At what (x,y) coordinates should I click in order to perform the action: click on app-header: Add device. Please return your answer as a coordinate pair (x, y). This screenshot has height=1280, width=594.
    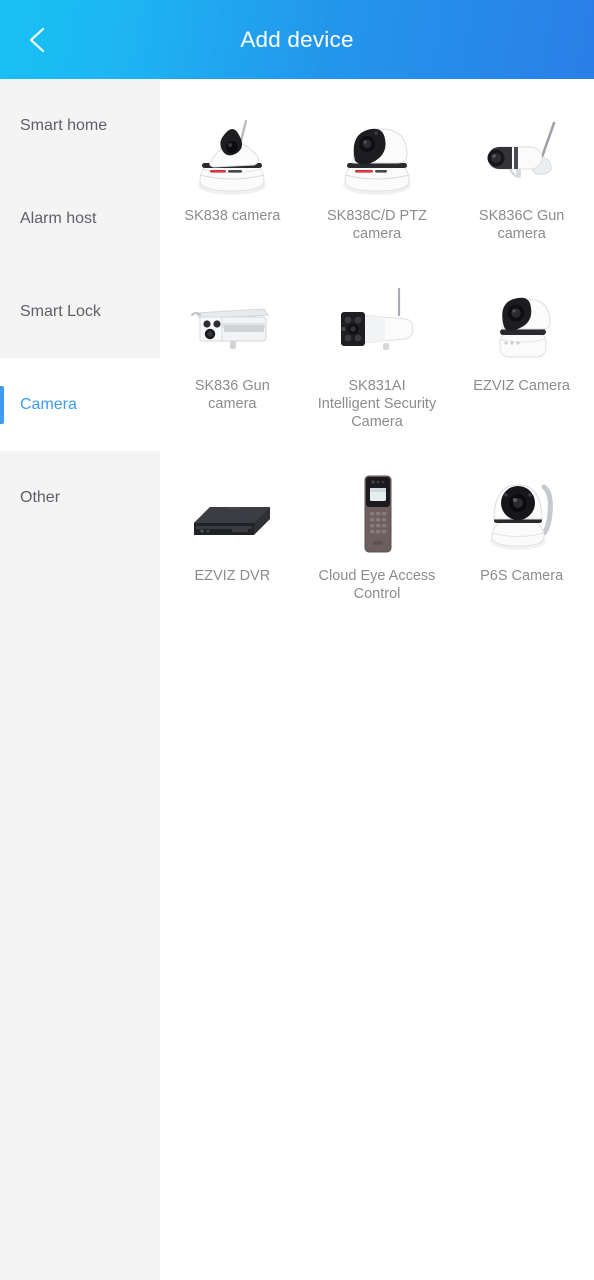
    Looking at the image, I should click on (297, 39).